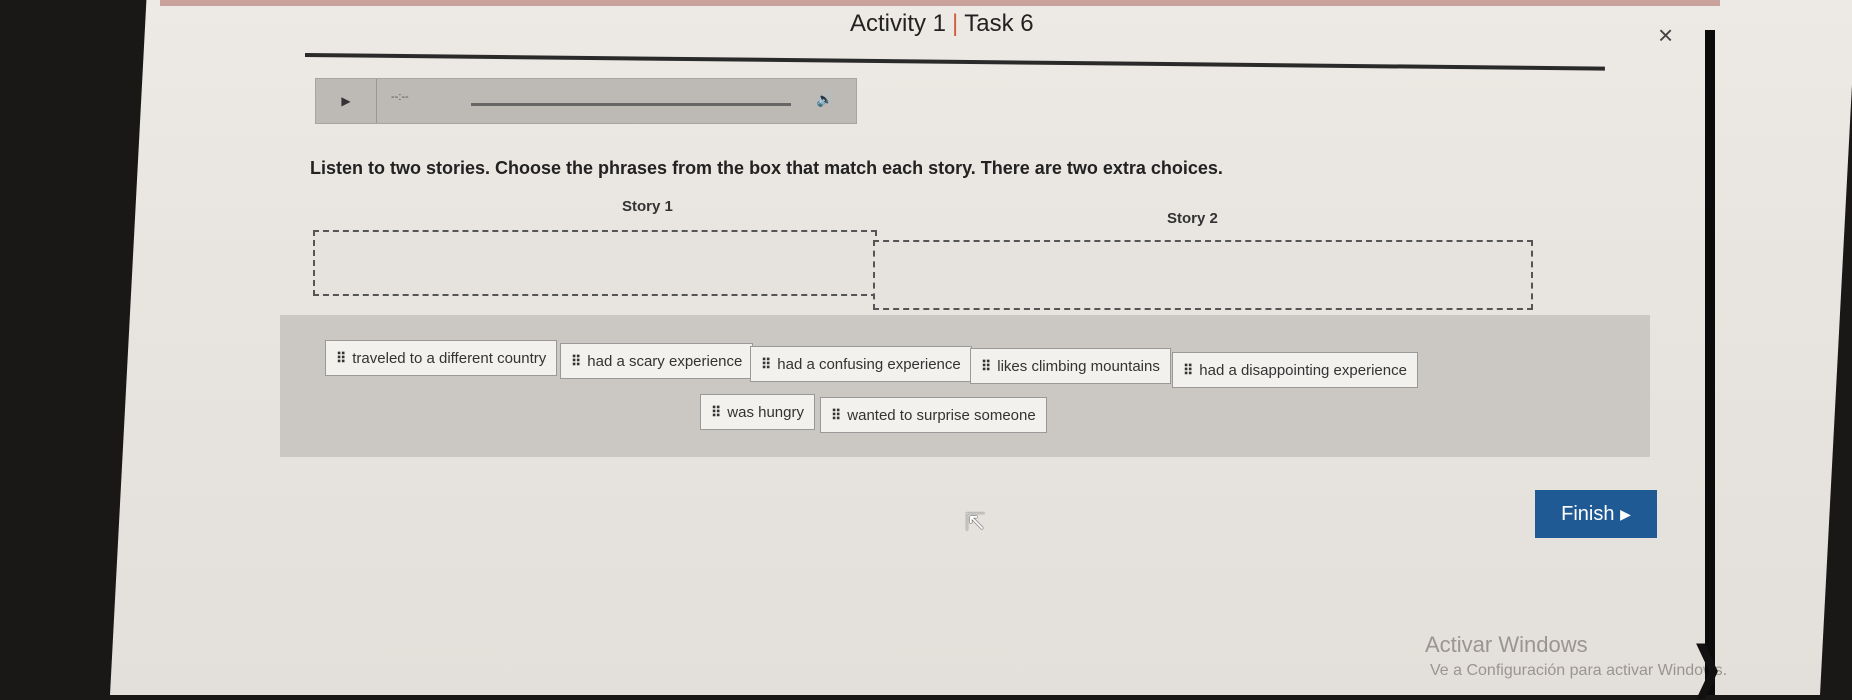  I want to click on option-label: wanted to surprise someone, so click(941, 415).